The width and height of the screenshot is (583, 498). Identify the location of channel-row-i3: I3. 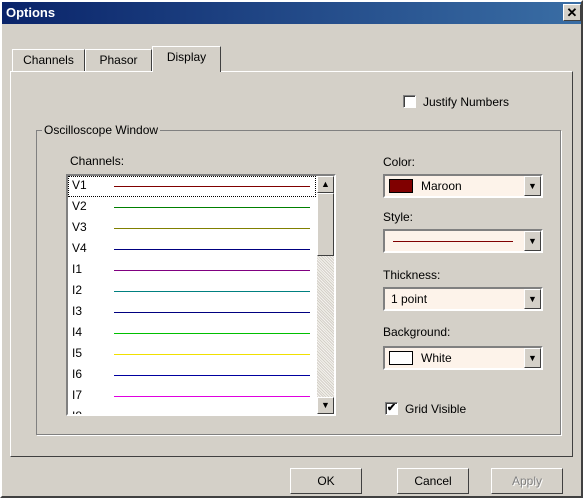
(192, 312).